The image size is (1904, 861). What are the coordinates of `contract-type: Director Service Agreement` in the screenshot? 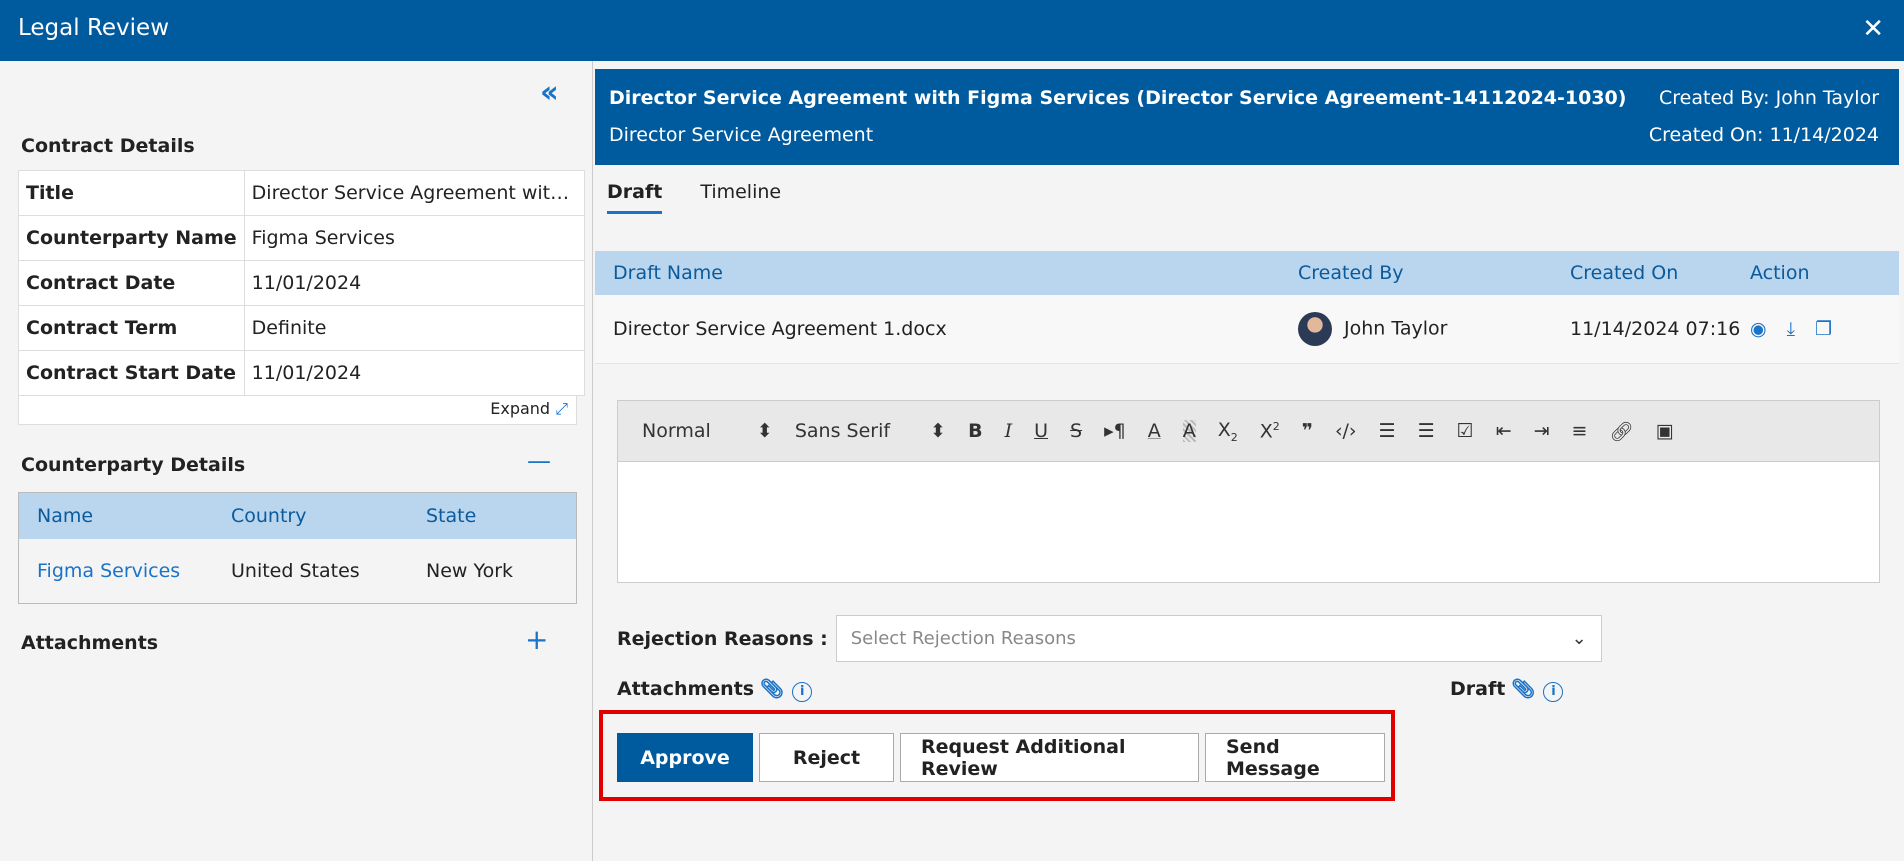 It's located at (741, 135).